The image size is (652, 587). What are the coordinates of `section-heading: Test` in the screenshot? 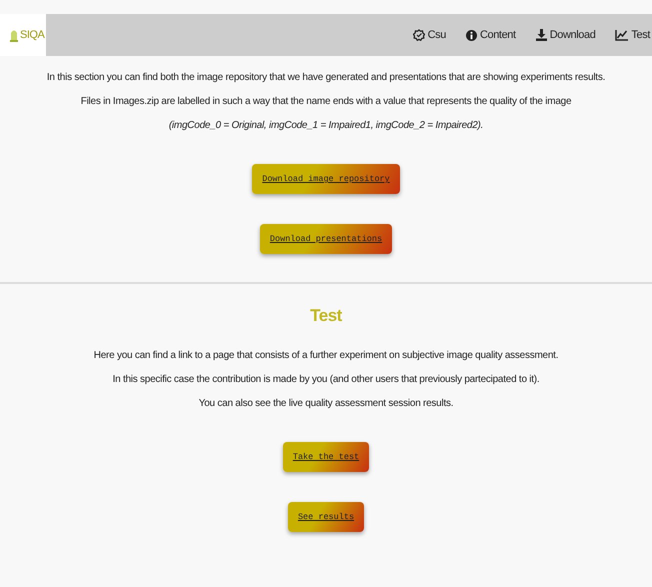 It's located at (326, 316).